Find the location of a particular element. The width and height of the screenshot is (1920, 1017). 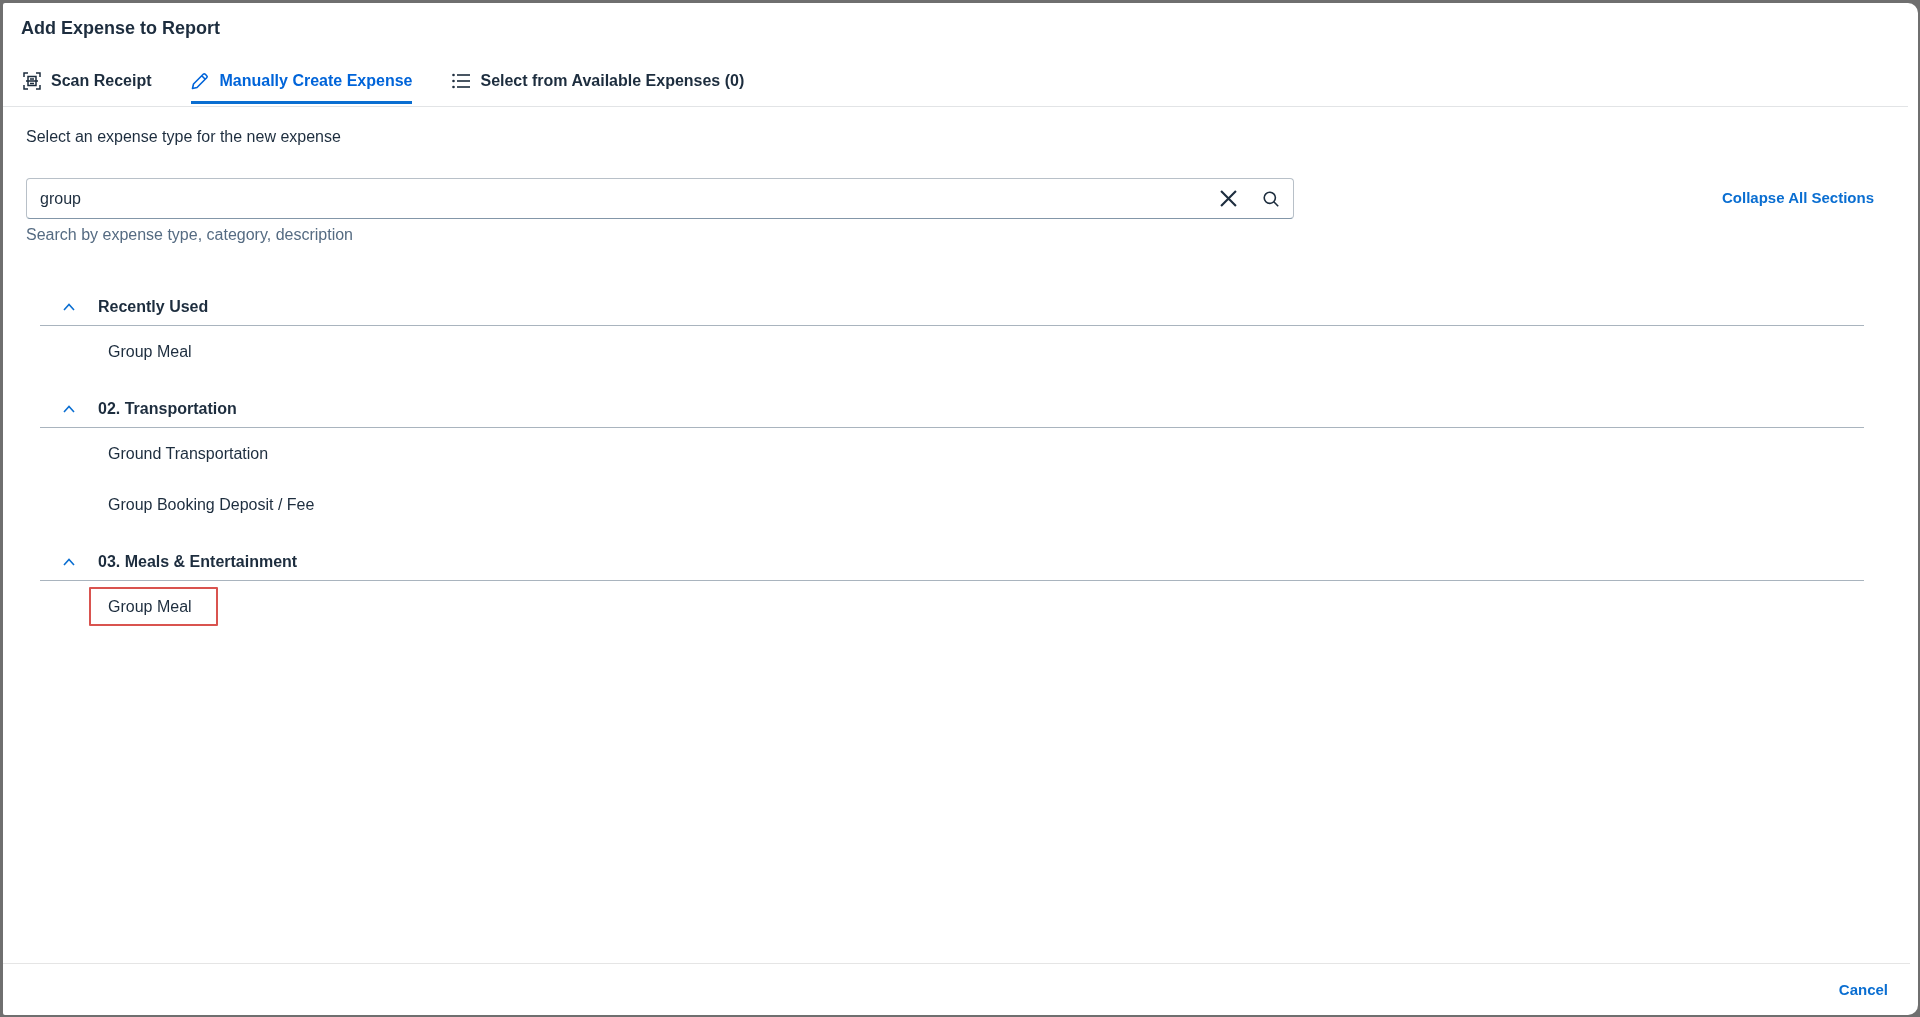

list-icon is located at coordinates (461, 80).